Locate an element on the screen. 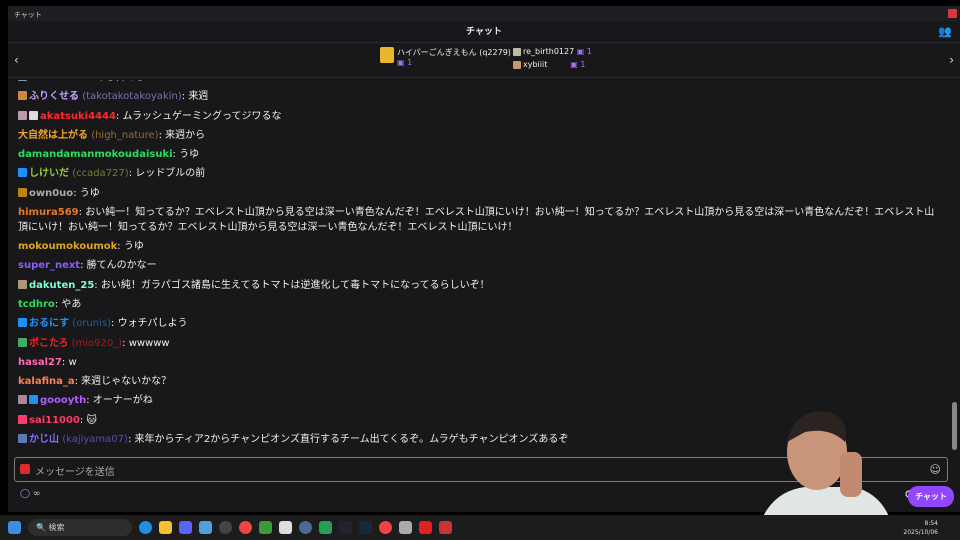 The width and height of the screenshot is (960, 540). title-bar: チャット is located at coordinates (484, 13).